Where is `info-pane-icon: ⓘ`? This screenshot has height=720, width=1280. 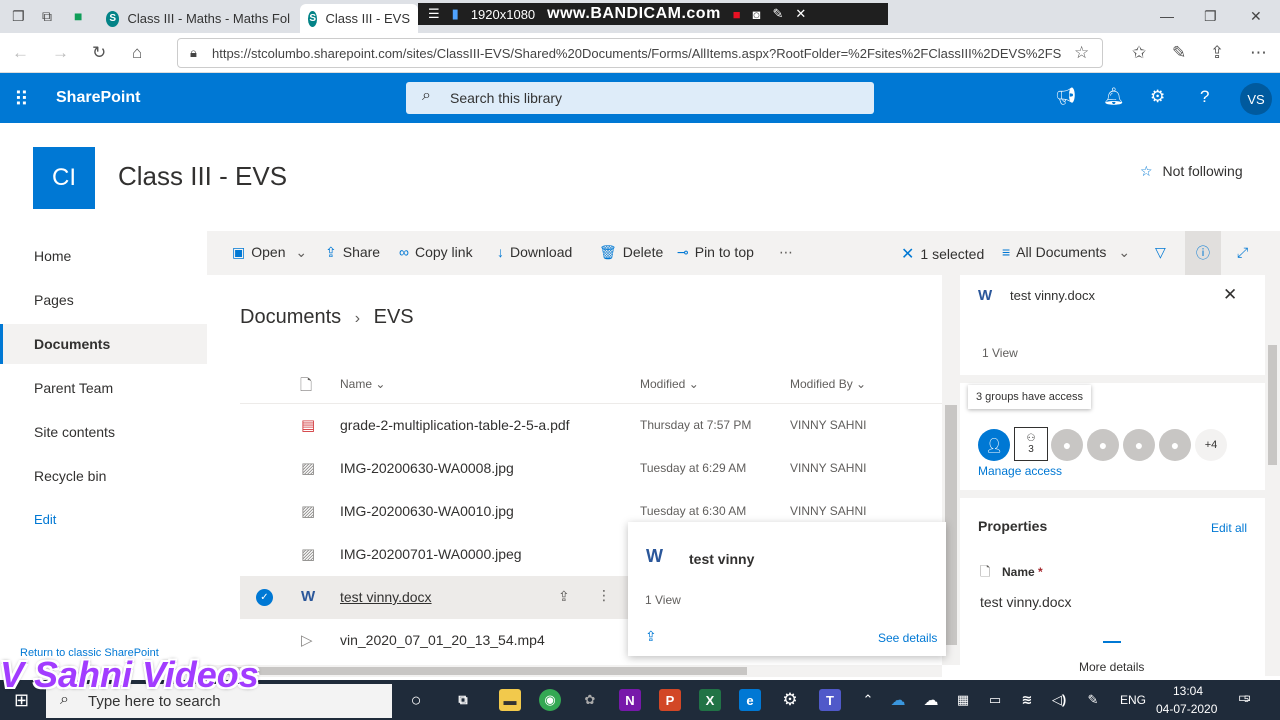
info-pane-icon: ⓘ is located at coordinates (1203, 253).